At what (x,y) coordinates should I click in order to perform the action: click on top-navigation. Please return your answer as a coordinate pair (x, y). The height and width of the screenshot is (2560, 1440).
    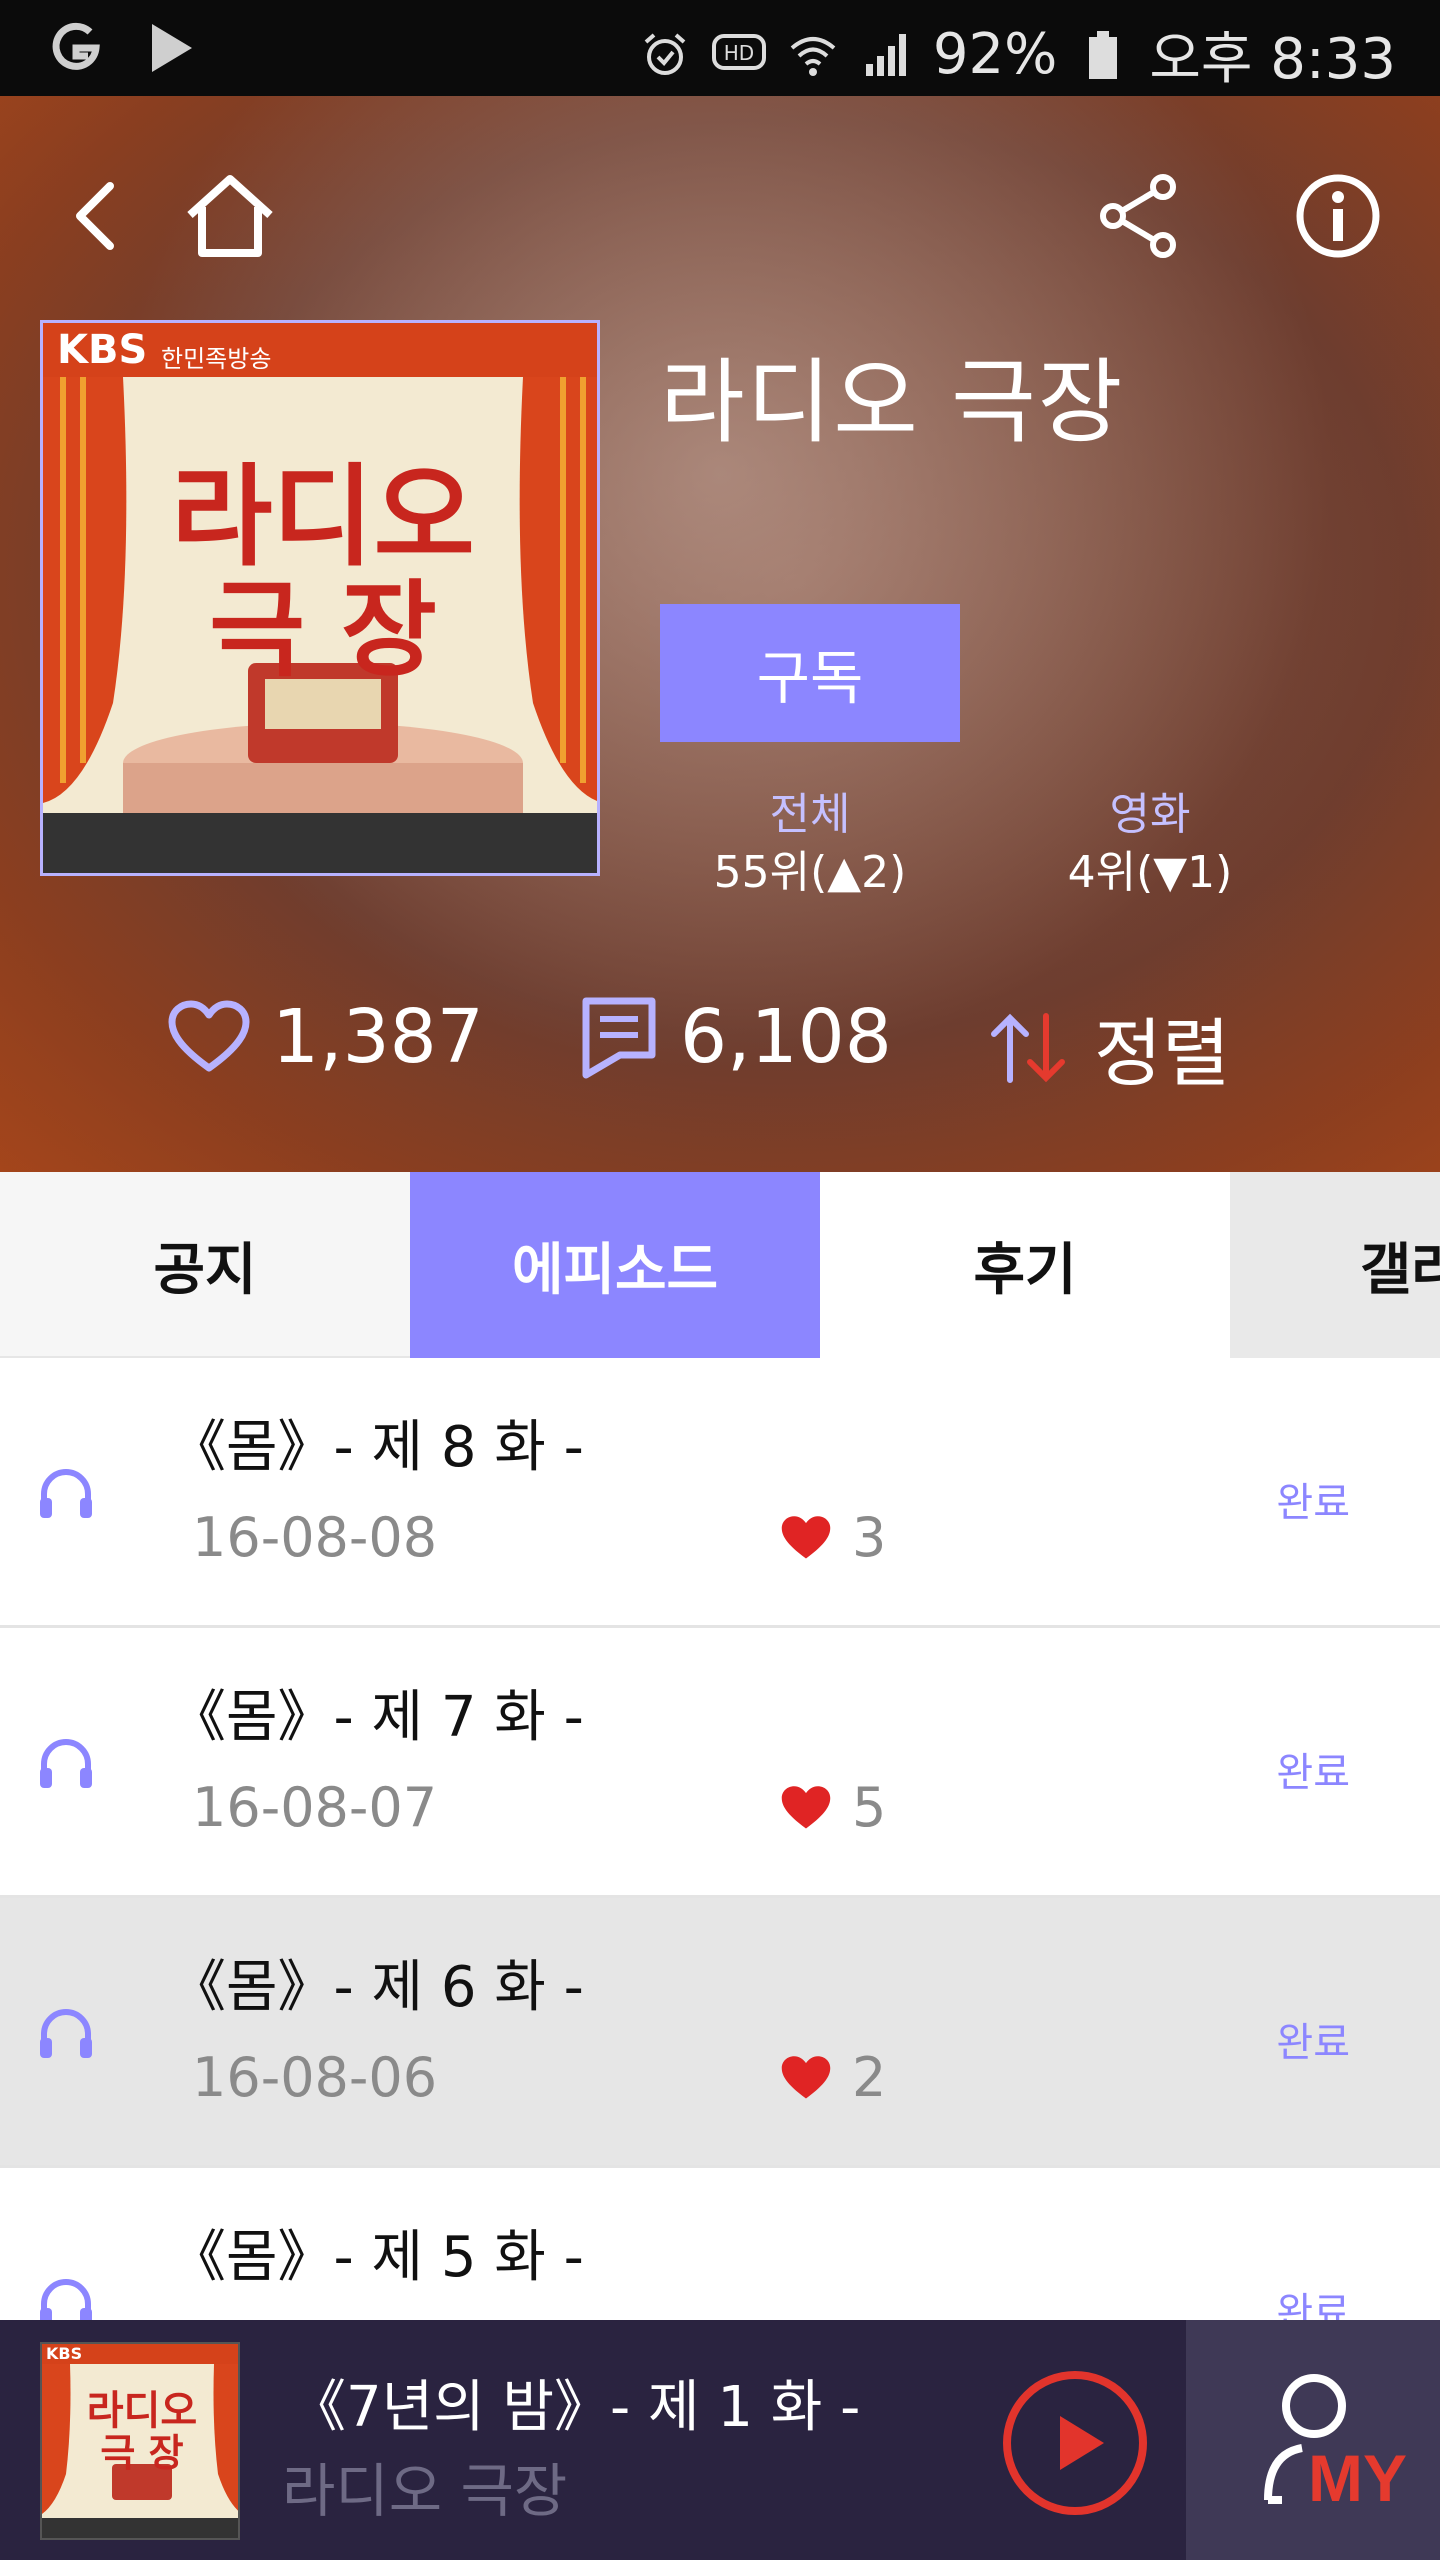
    Looking at the image, I should click on (720, 216).